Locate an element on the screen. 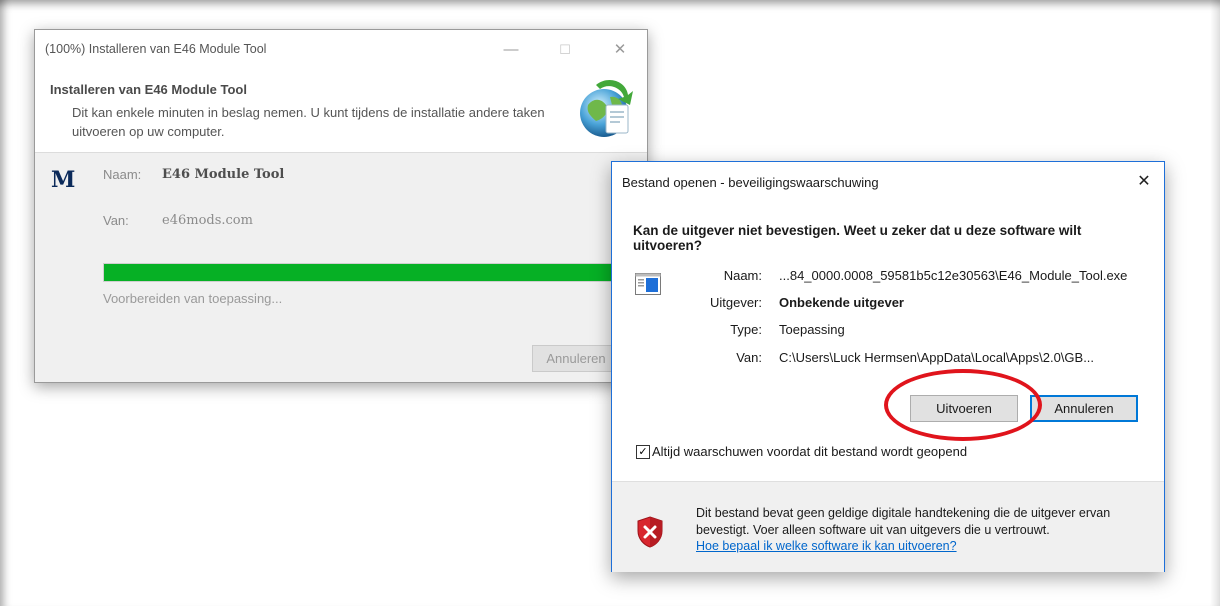 The height and width of the screenshot is (606, 1220). installer-header-title: Installeren van E46 Module Tool is located at coordinates (148, 89).